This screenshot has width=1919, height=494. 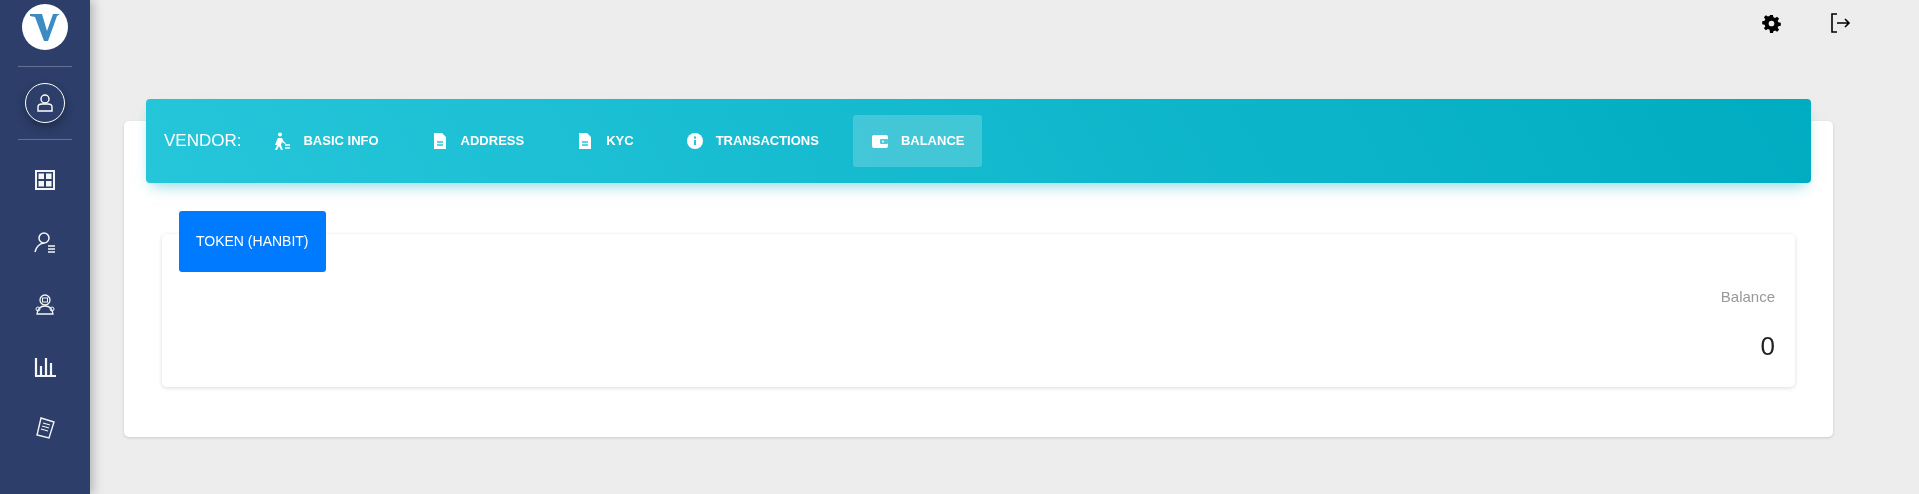 I want to click on logo-icon, so click(x=45, y=27).